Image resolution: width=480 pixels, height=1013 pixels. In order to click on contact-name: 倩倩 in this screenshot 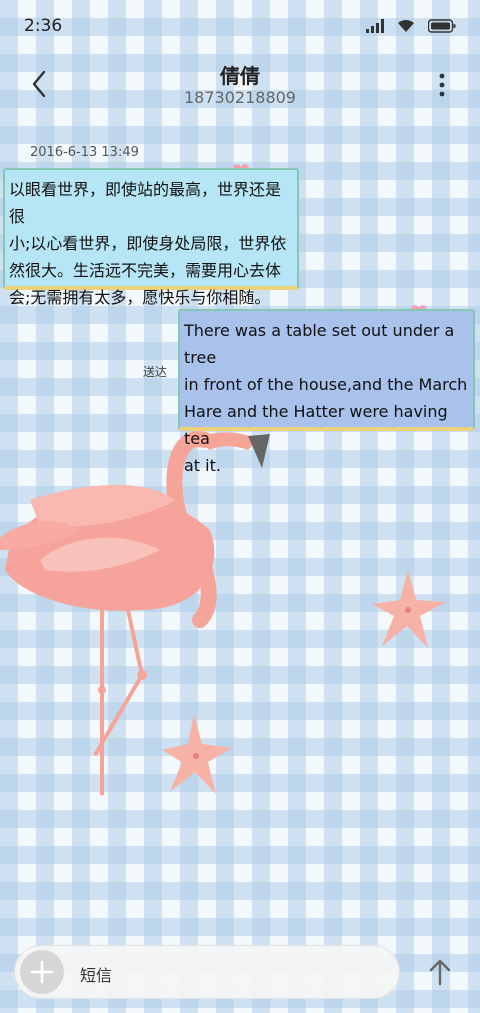, I will do `click(240, 76)`.